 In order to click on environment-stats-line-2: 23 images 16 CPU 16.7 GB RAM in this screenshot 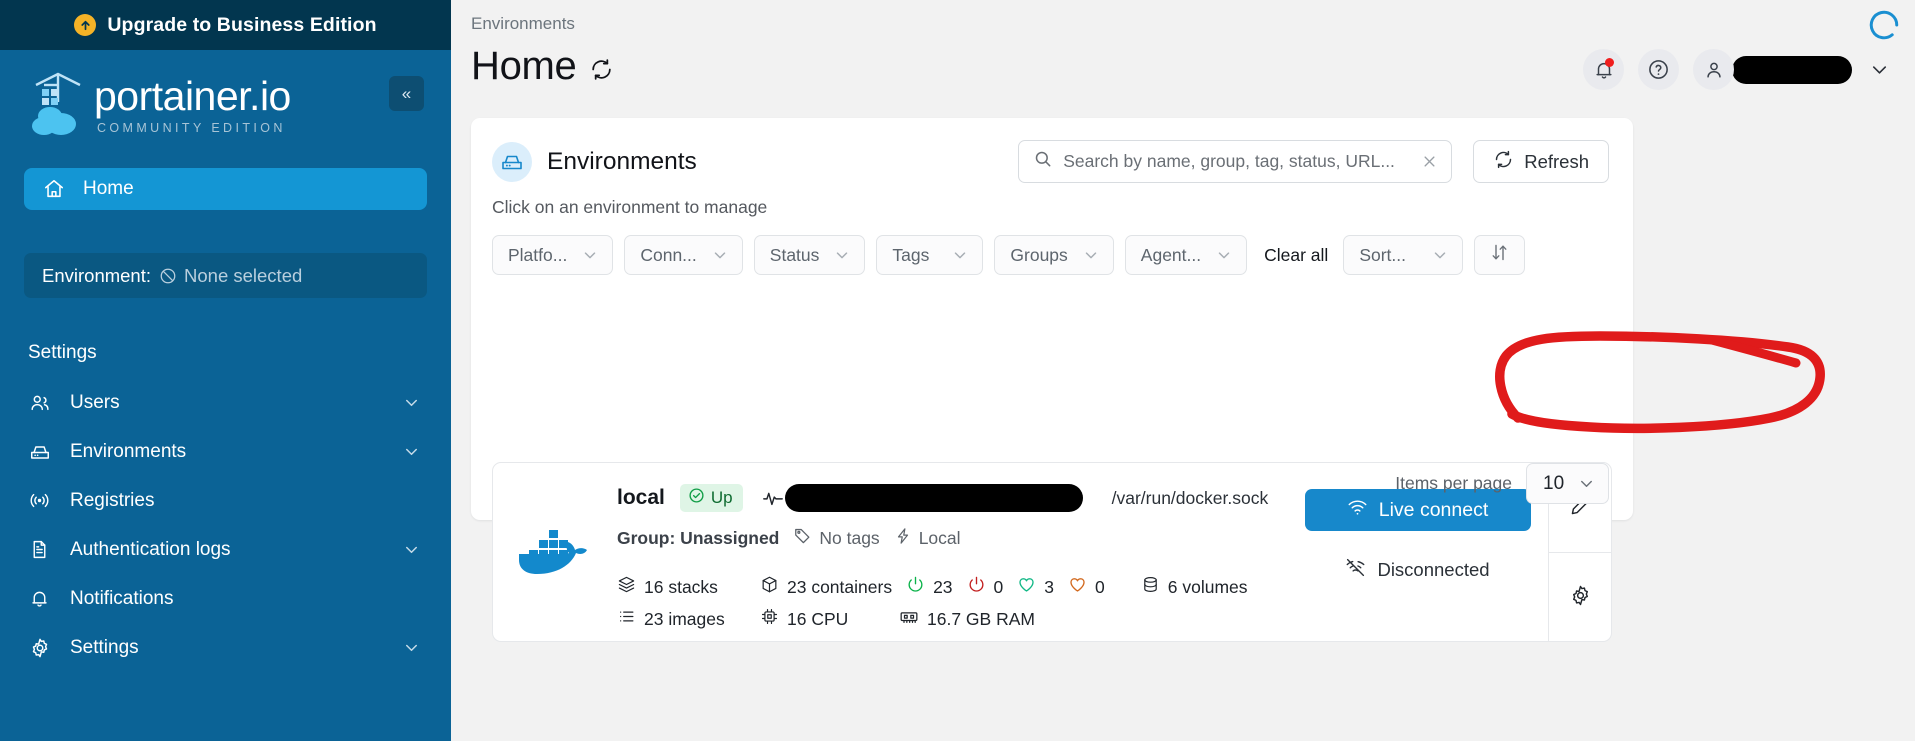, I will do `click(952, 619)`.